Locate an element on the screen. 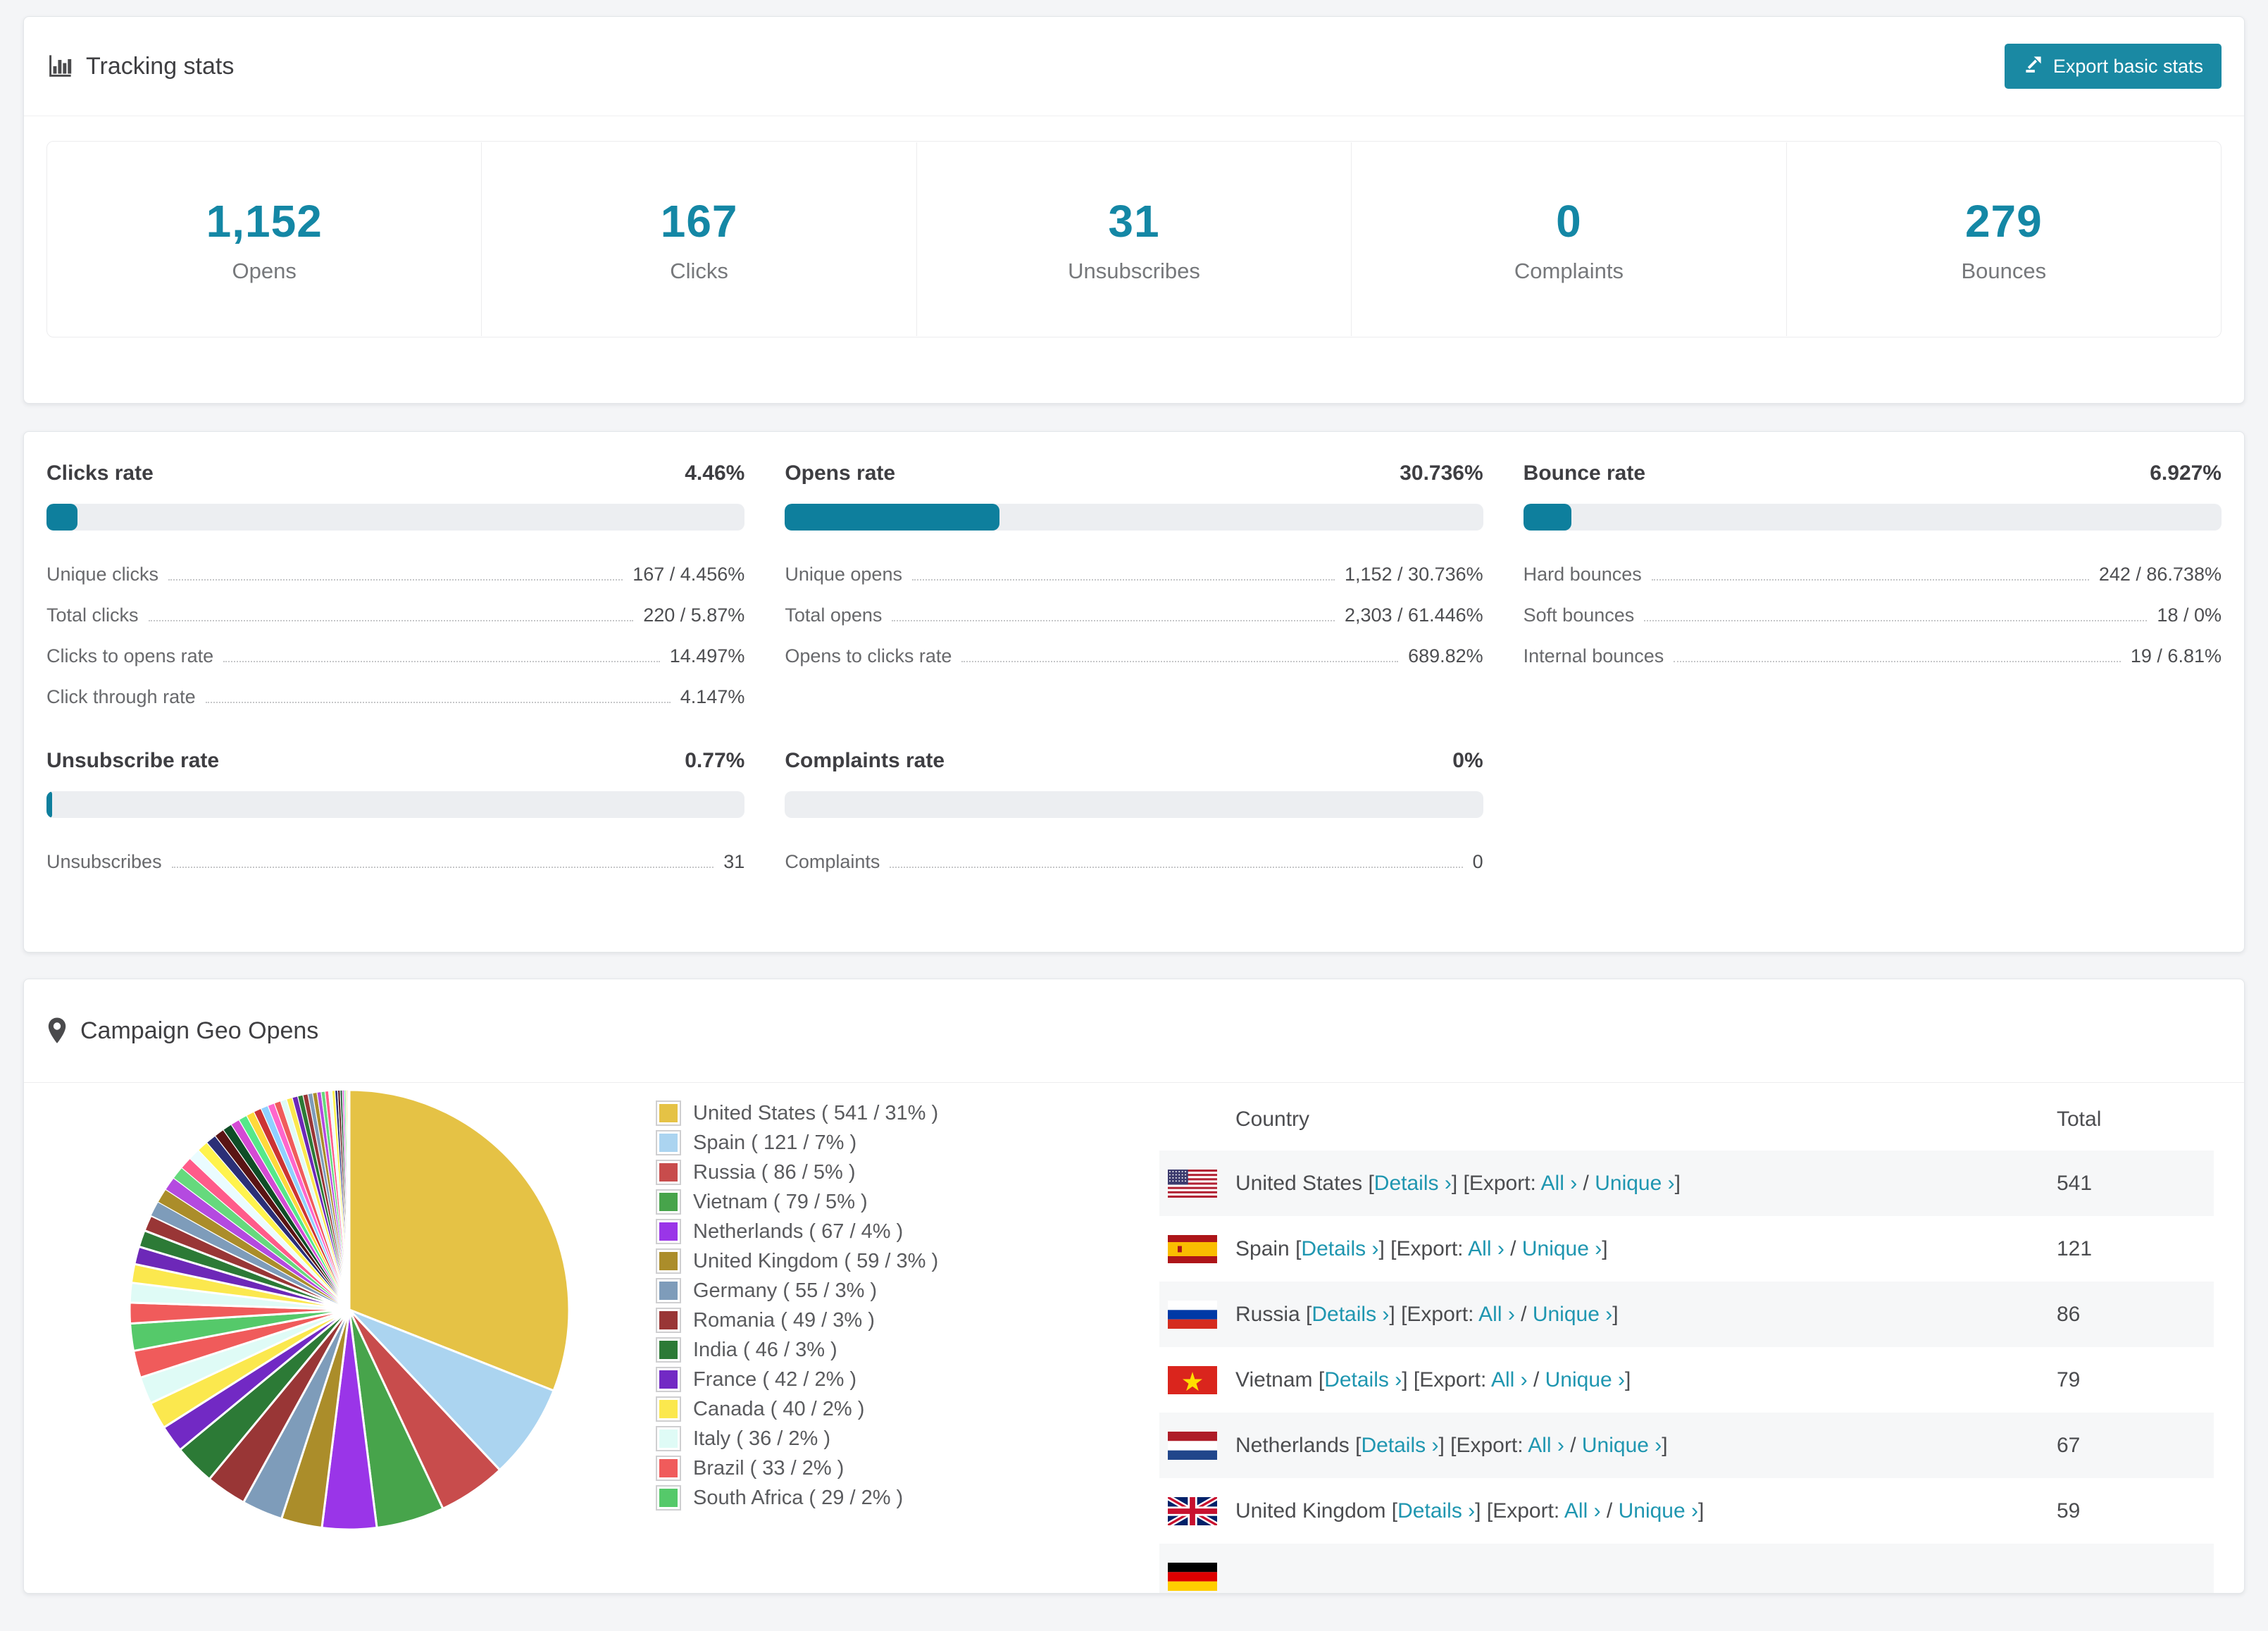 The width and height of the screenshot is (2268, 1631). legend-label: Spain ( 121 / 7% ) is located at coordinates (775, 1142).